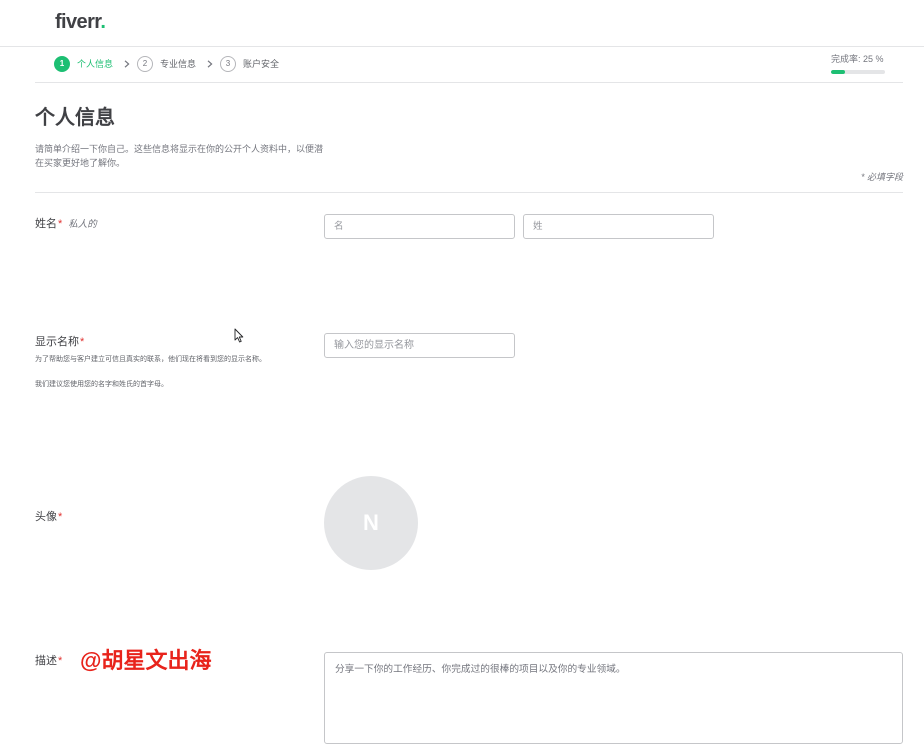 The height and width of the screenshot is (751, 924). I want to click on fiverr-logo: fiverr., so click(80, 22).